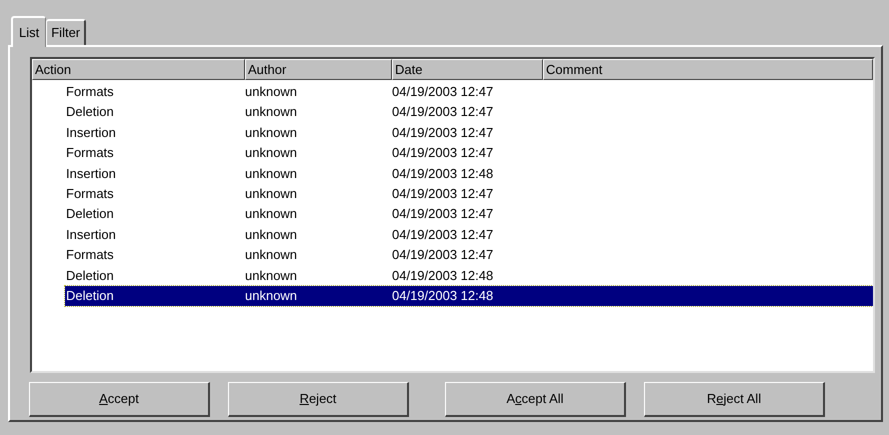 The width and height of the screenshot is (889, 435). What do you see at coordinates (138, 69) in the screenshot?
I see `column-header: Action` at bounding box center [138, 69].